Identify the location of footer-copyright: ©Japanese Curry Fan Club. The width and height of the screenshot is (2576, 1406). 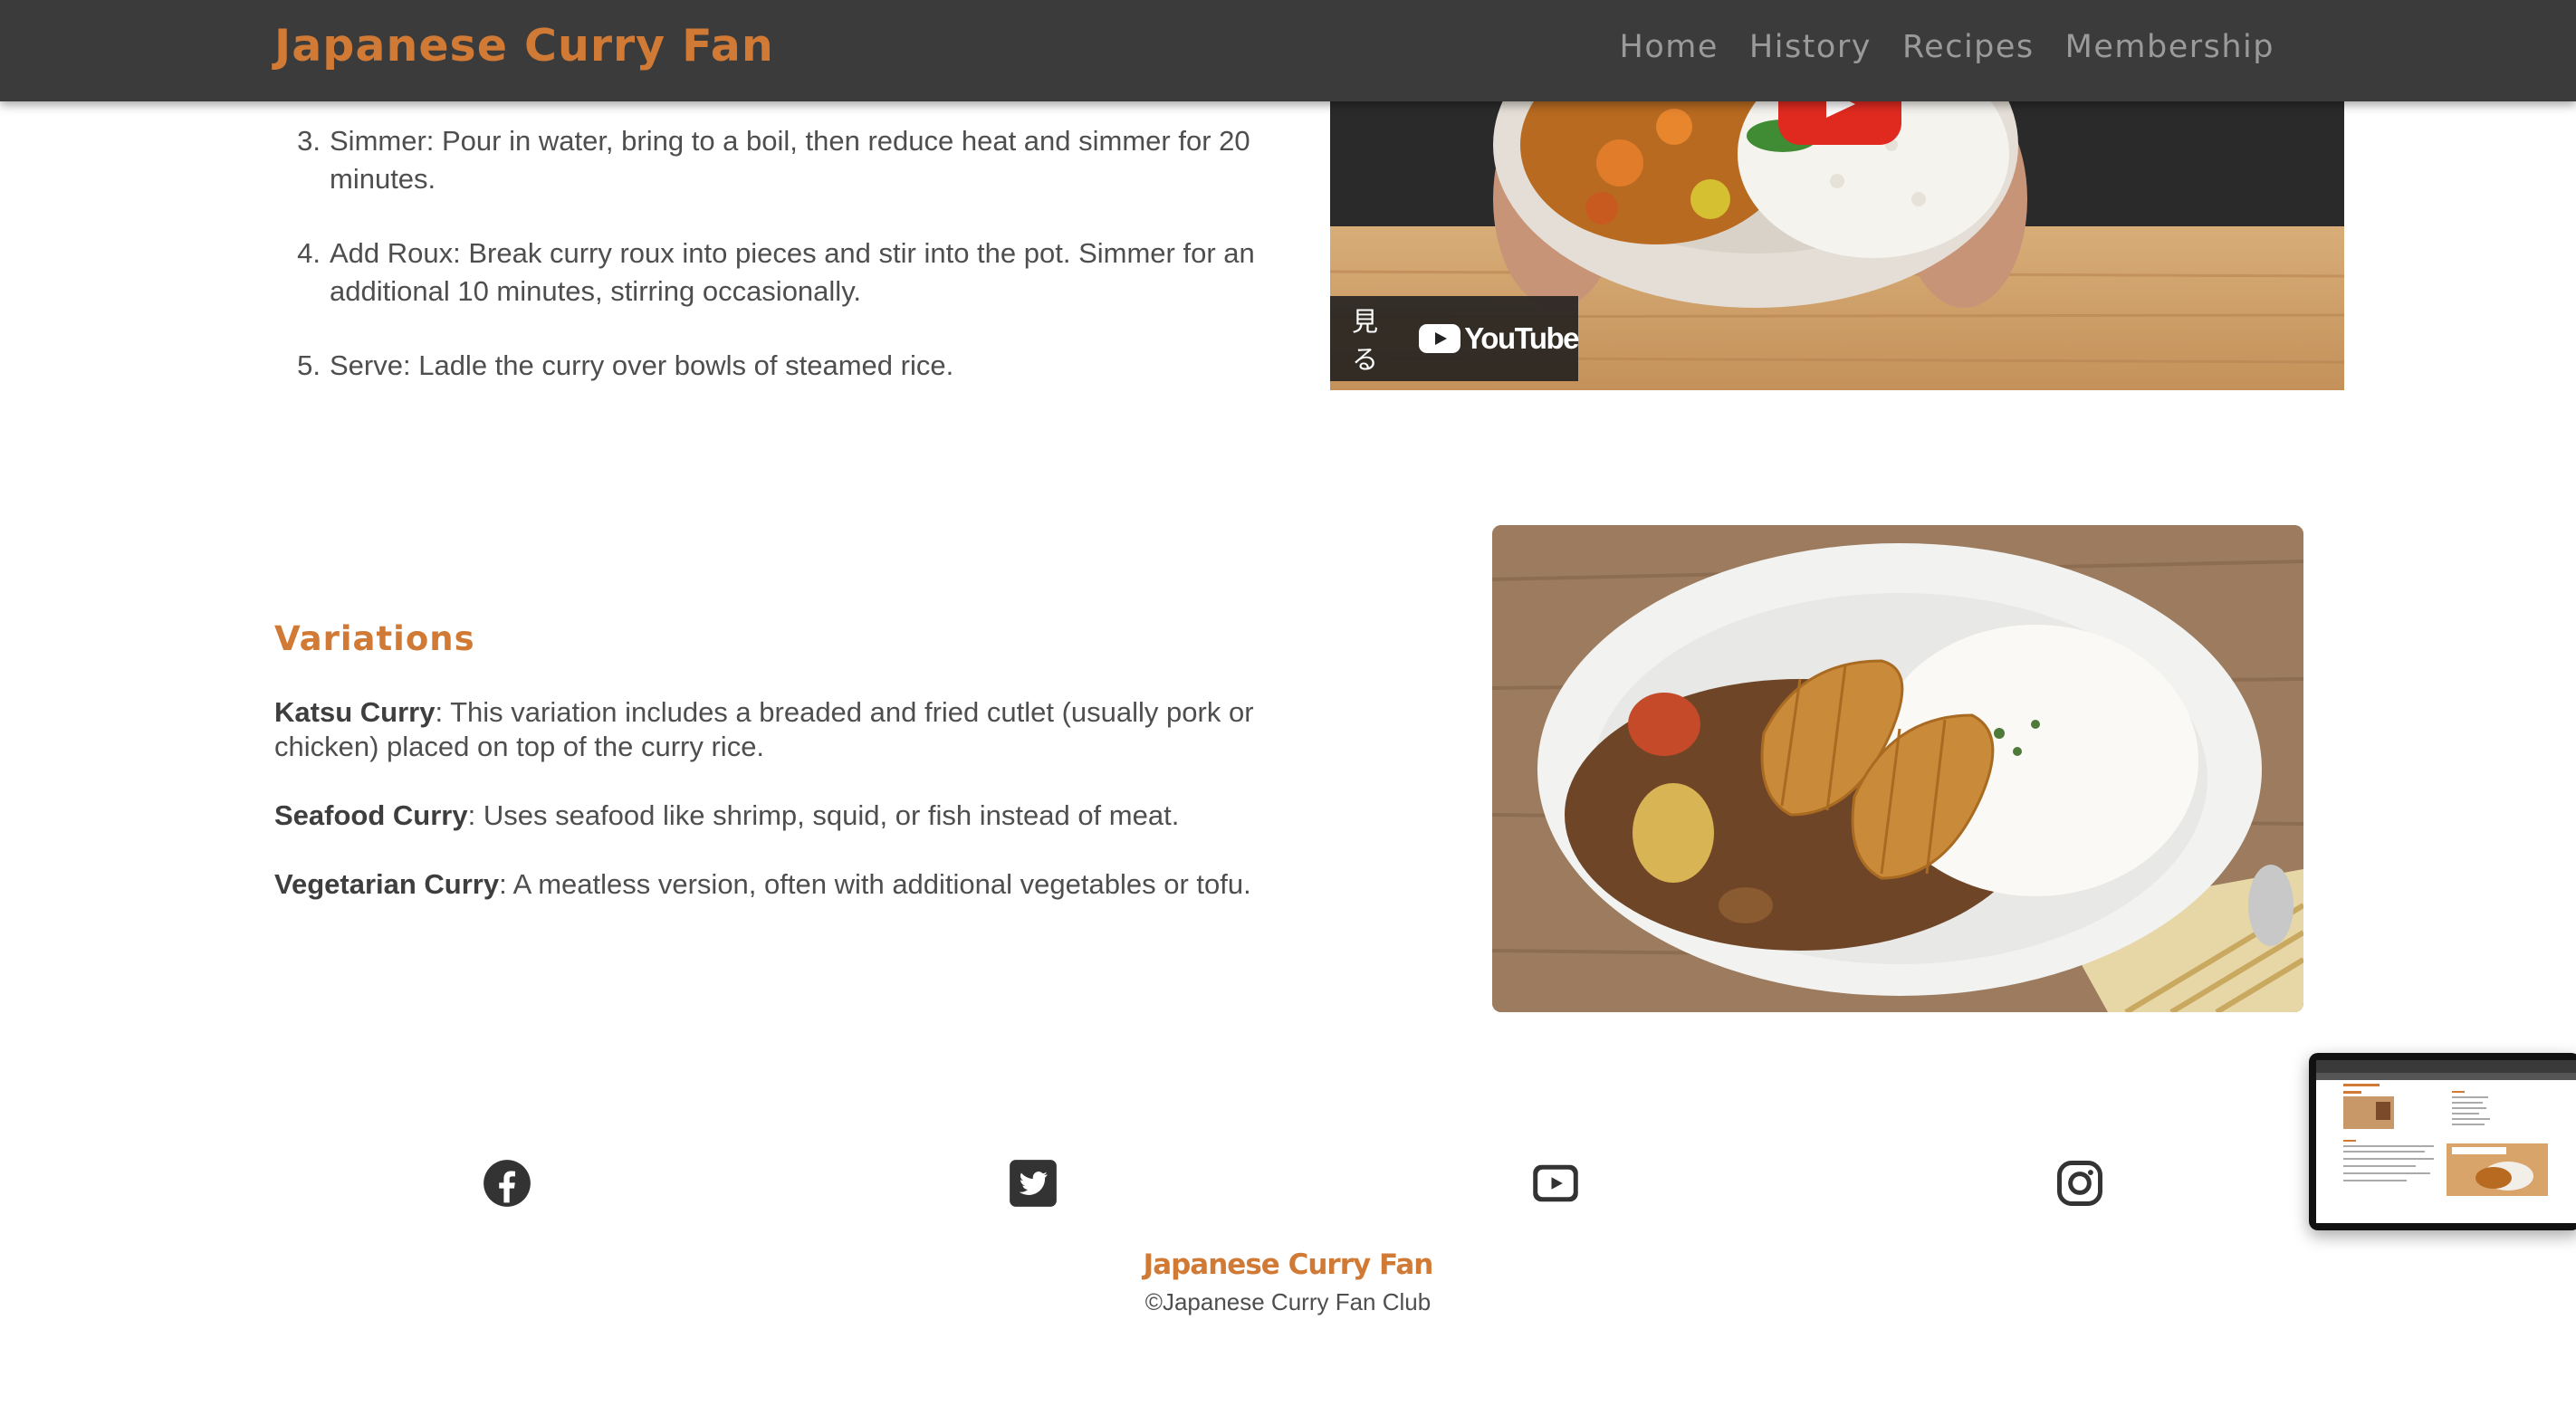
(1288, 1301).